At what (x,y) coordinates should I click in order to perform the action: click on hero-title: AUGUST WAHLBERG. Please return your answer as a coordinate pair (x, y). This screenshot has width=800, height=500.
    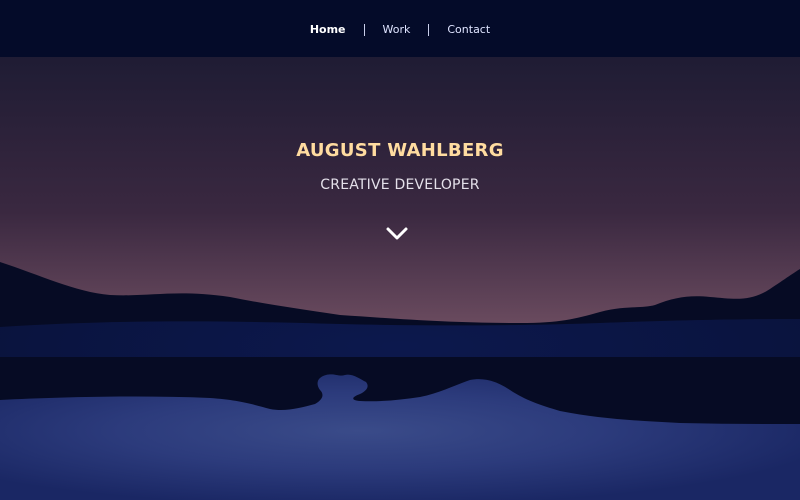
    Looking at the image, I should click on (400, 150).